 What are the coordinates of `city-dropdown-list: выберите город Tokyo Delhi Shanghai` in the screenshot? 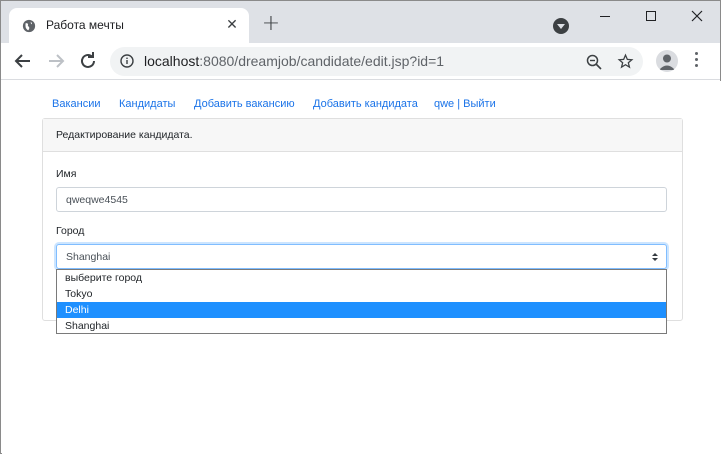 It's located at (361, 301).